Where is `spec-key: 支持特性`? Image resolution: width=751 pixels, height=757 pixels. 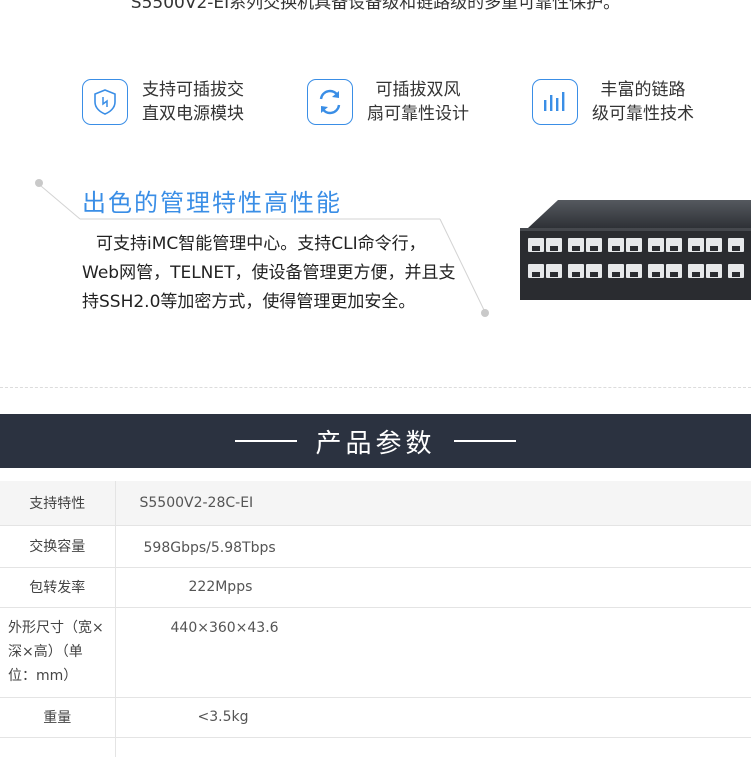
spec-key: 支持特性 is located at coordinates (58, 503).